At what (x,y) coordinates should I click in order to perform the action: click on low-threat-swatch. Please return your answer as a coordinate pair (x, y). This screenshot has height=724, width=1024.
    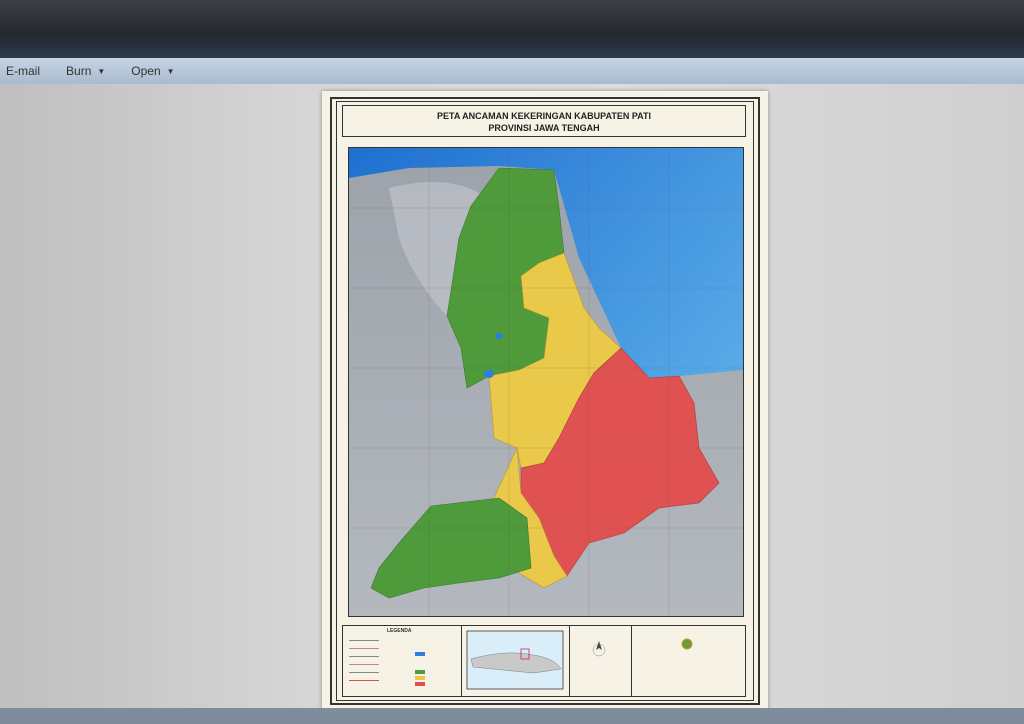
    Looking at the image, I should click on (420, 672).